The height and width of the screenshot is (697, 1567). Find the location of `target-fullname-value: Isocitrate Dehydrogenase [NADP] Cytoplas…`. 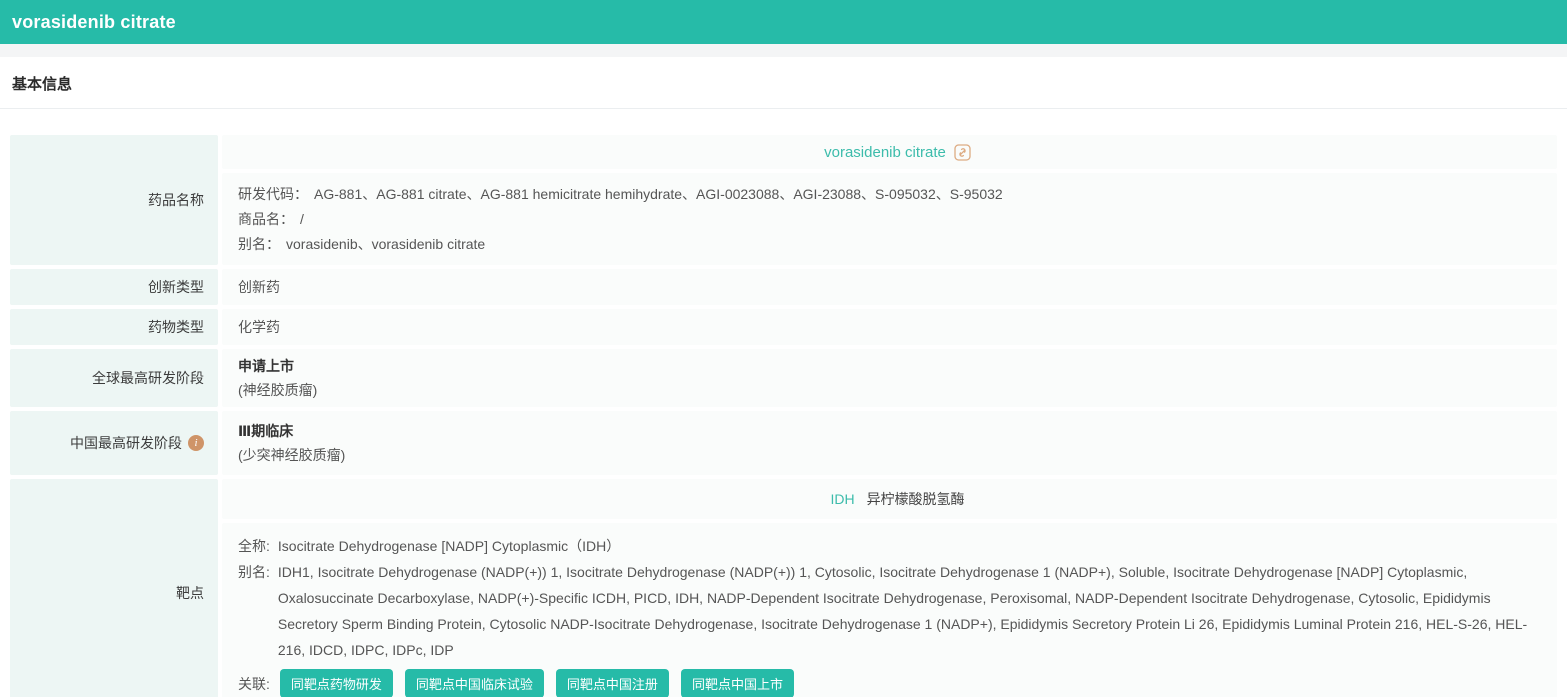

target-fullname-value: Isocitrate Dehydrogenase [NADP] Cytoplas… is located at coordinates (449, 546).